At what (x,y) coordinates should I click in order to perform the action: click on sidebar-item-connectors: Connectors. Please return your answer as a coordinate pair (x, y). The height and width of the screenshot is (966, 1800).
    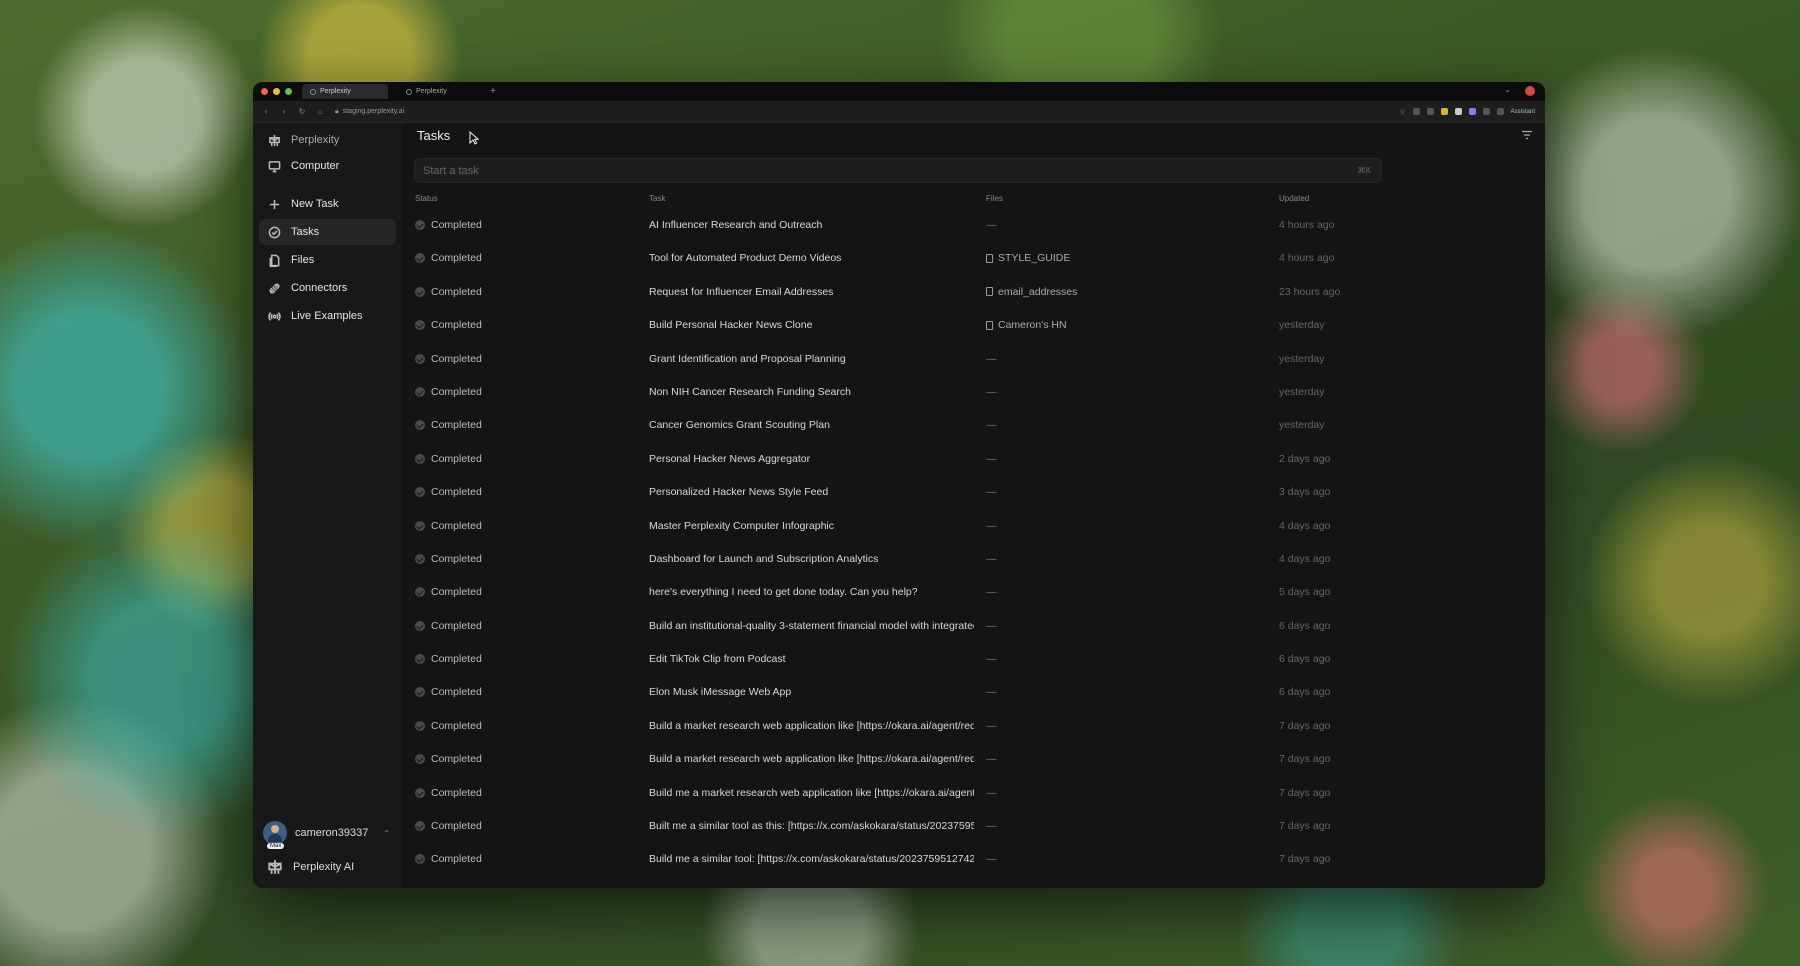
    Looking at the image, I should click on (327, 288).